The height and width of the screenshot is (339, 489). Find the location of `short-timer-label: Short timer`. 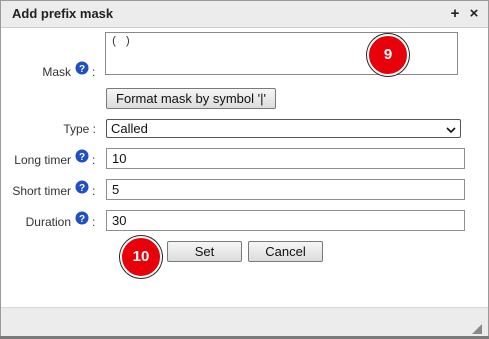

short-timer-label: Short timer is located at coordinates (41, 191).